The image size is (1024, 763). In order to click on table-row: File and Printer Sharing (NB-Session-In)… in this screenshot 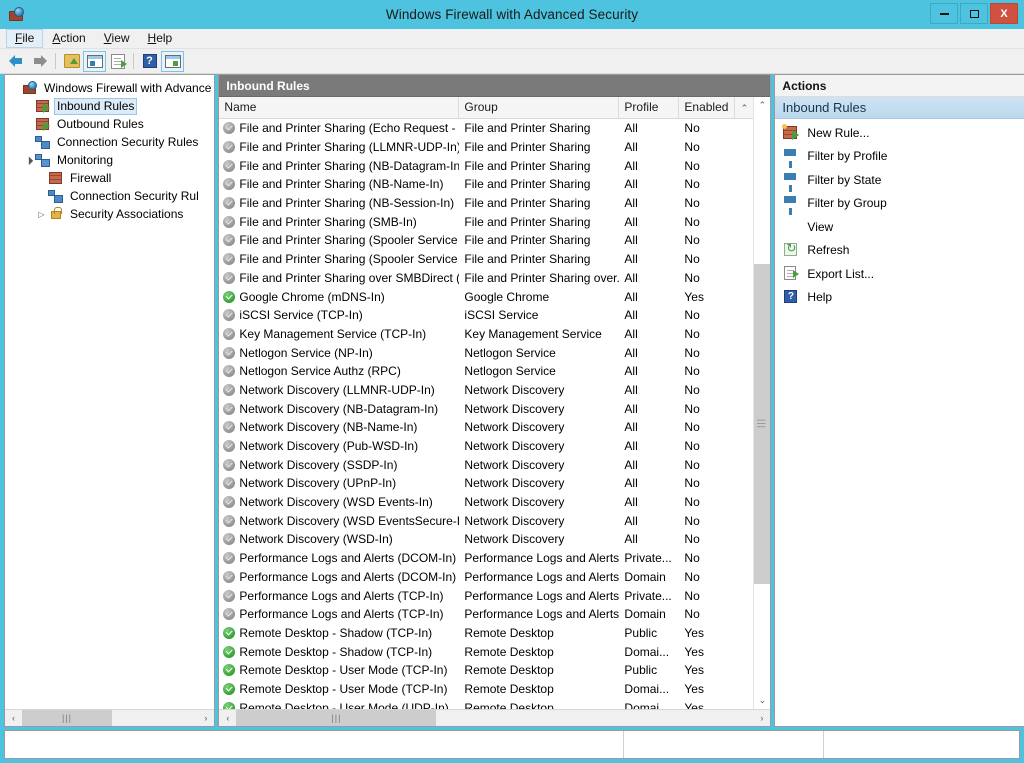, I will do `click(486, 203)`.